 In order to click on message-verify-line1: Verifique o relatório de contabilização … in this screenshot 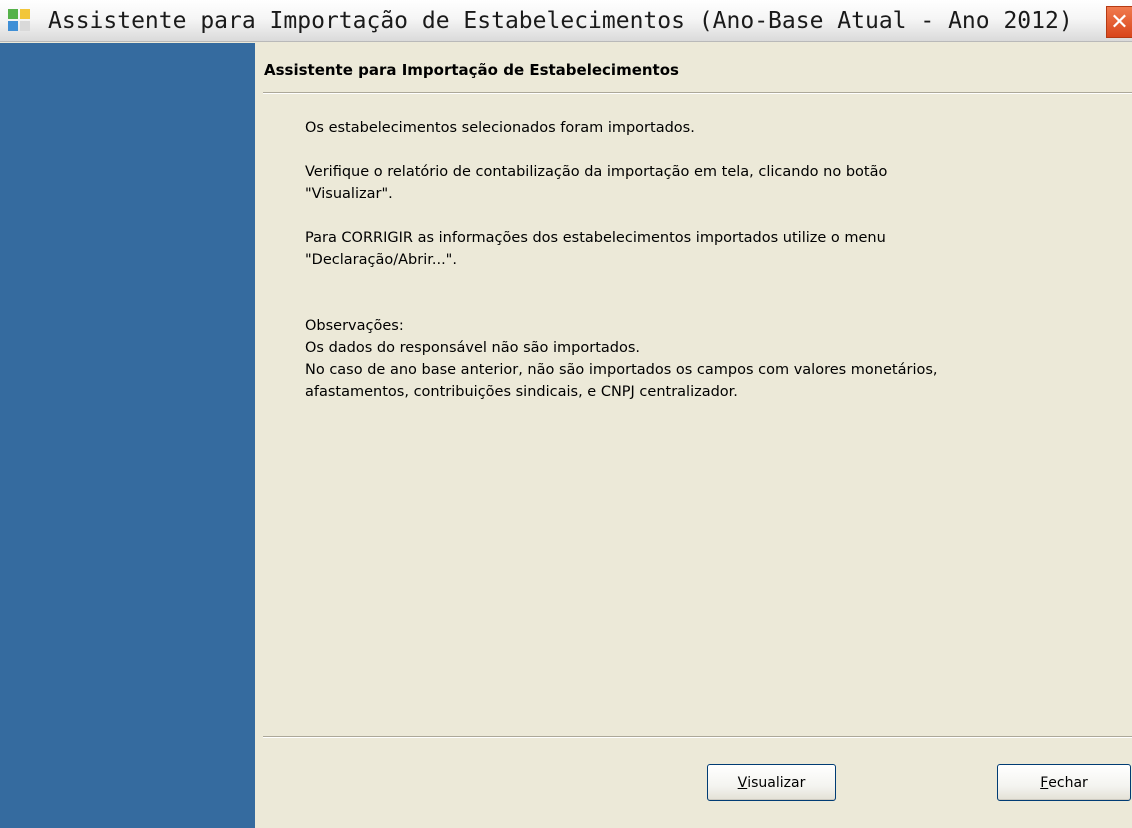, I will do `click(596, 172)`.